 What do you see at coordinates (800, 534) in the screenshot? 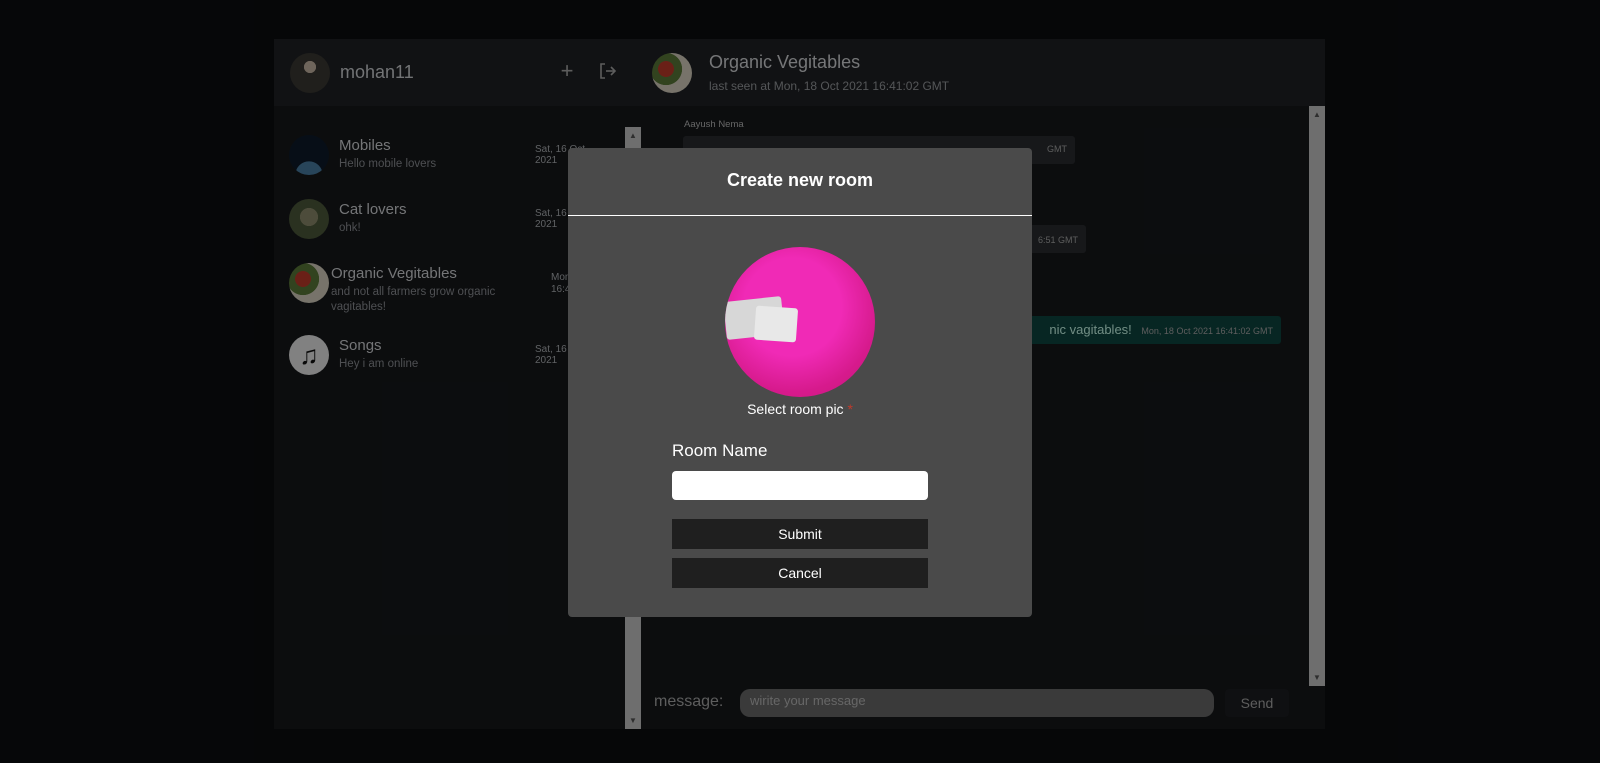
I see `submit-button: Submit` at bounding box center [800, 534].